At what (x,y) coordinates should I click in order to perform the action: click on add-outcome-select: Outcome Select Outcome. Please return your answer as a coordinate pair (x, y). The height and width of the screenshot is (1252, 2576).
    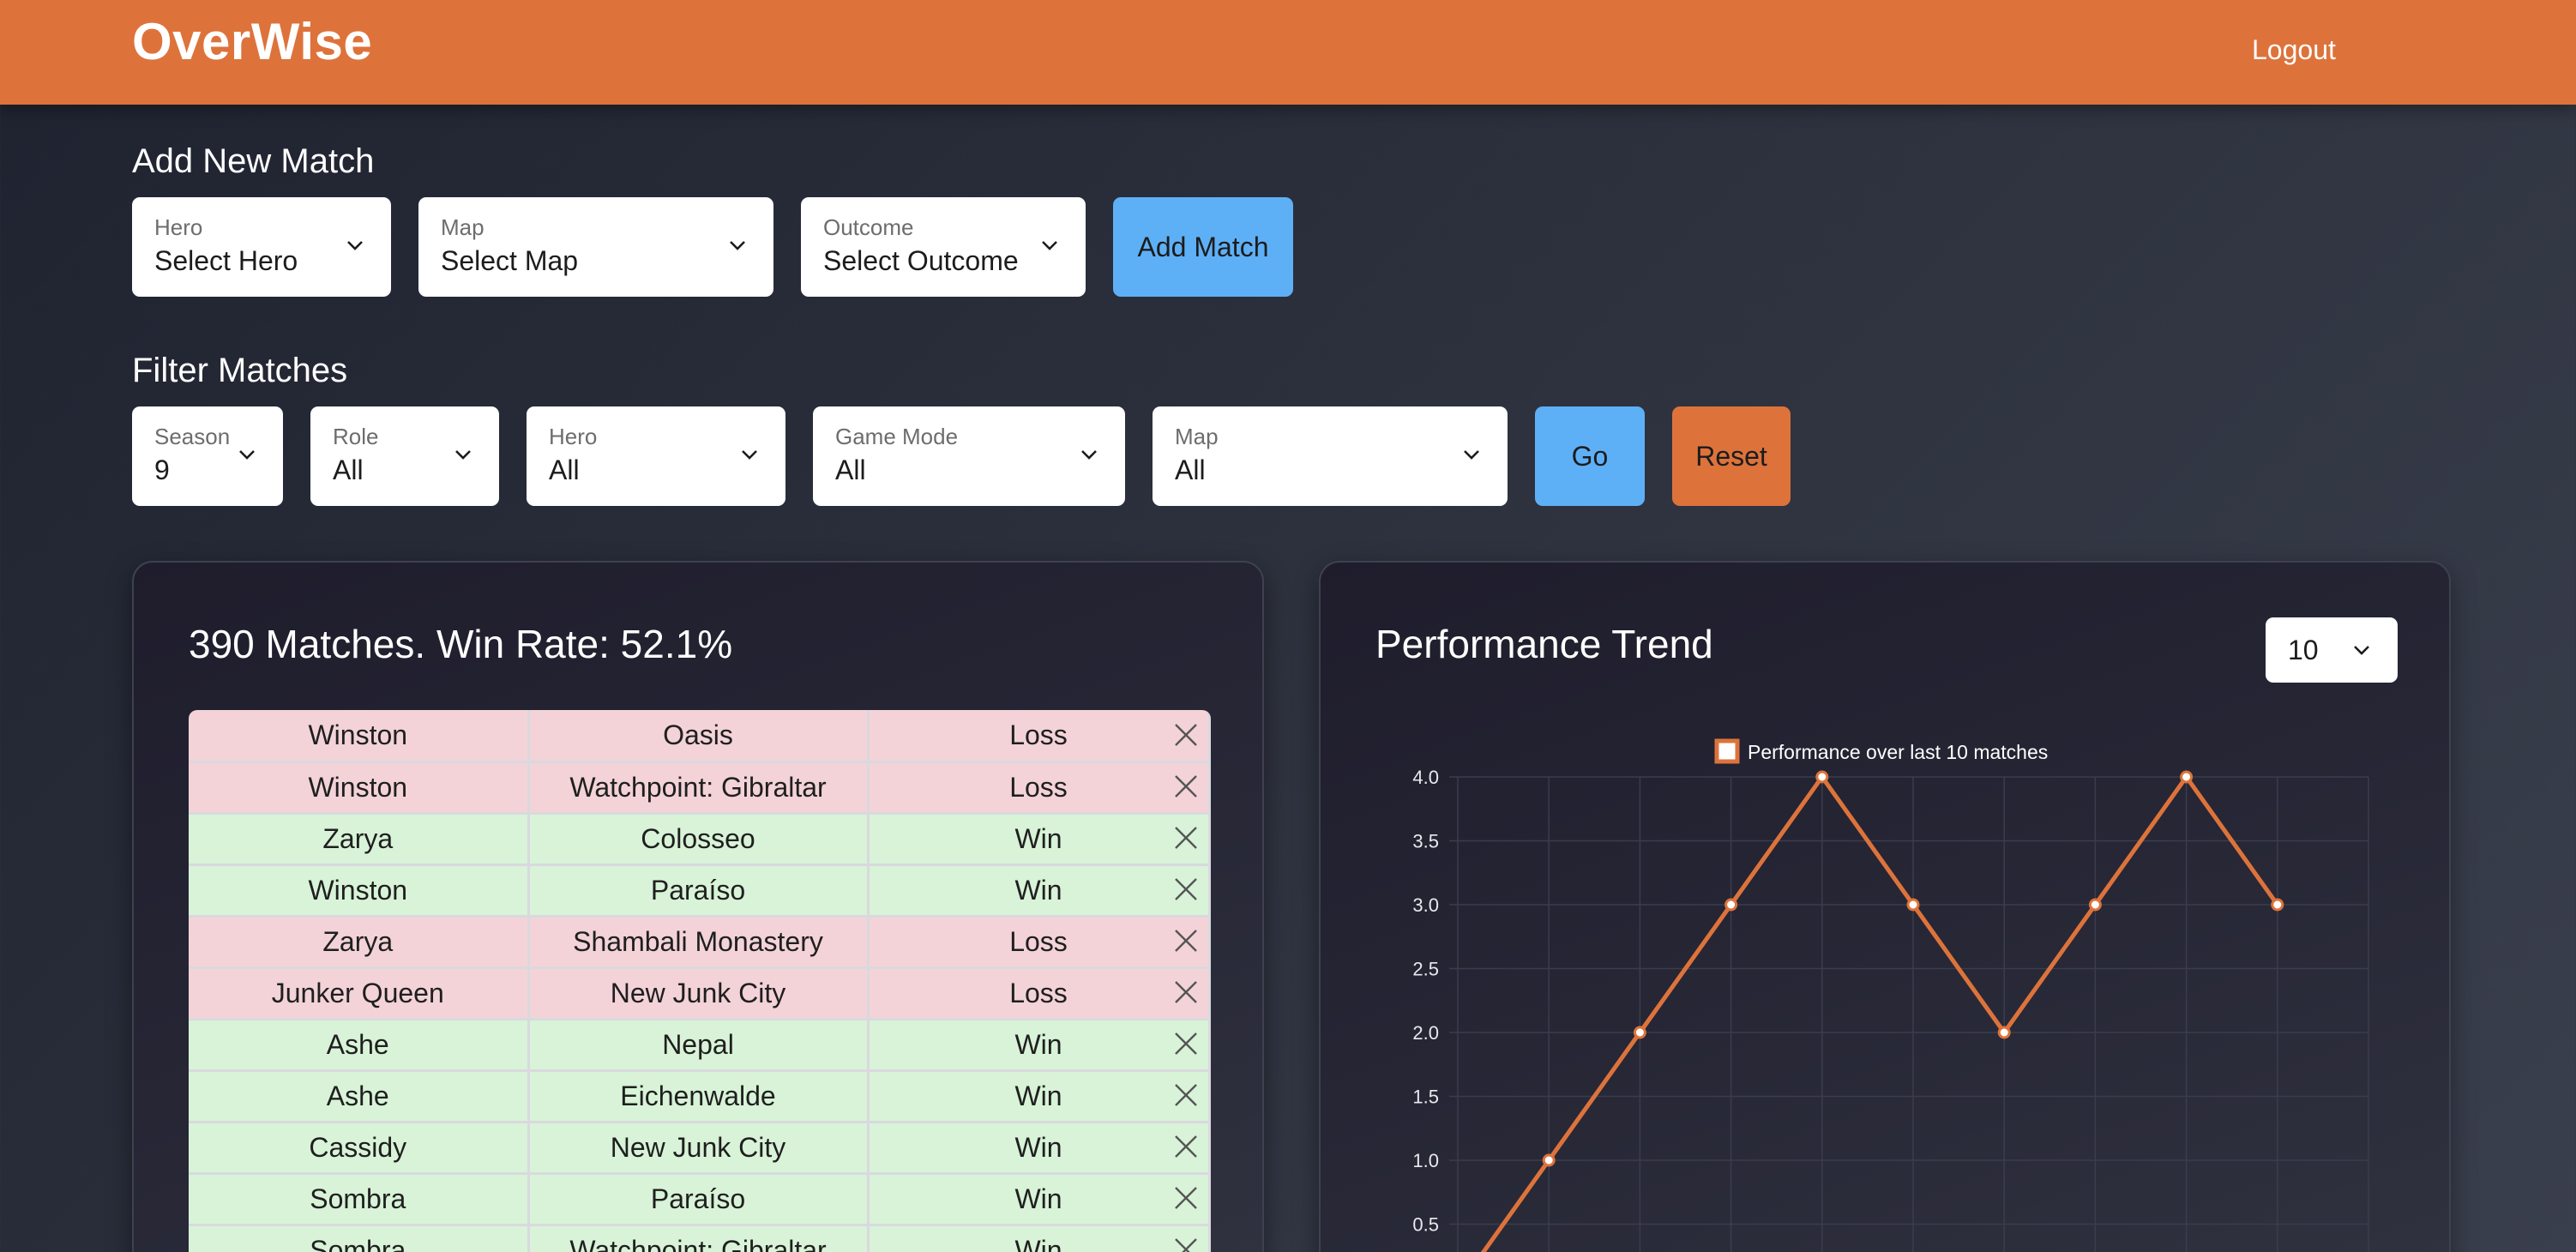
    Looking at the image, I should click on (943, 247).